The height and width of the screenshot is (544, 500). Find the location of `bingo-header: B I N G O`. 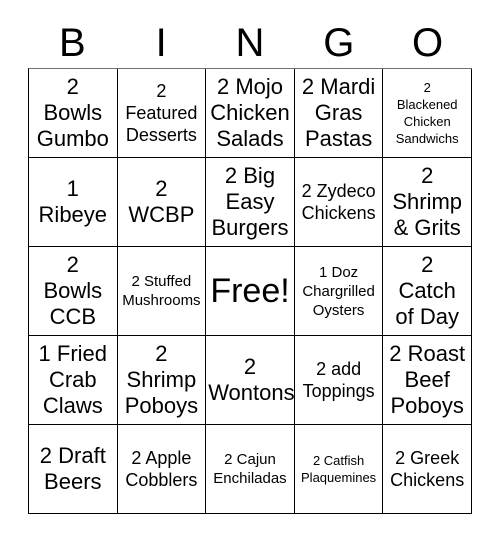

bingo-header: B I N G O is located at coordinates (250, 43).